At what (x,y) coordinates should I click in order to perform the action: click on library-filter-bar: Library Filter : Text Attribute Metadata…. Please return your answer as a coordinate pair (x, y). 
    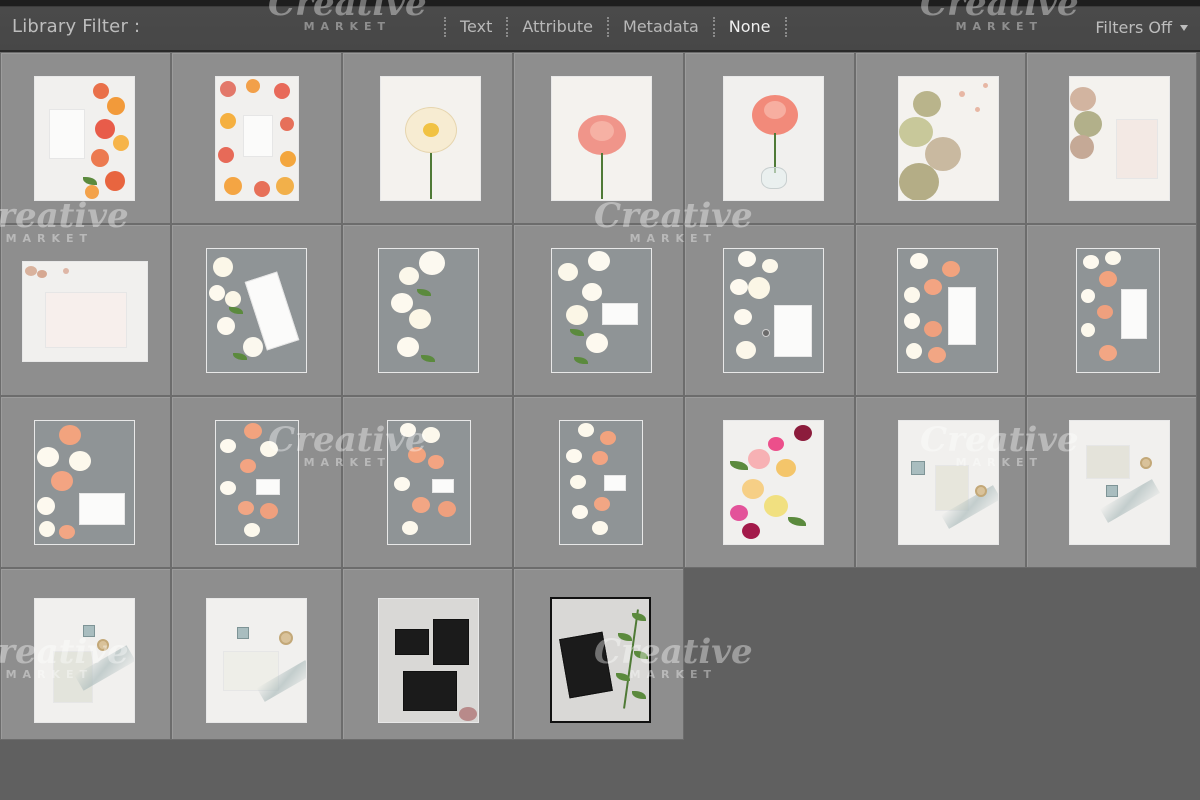
    Looking at the image, I should click on (600, 26).